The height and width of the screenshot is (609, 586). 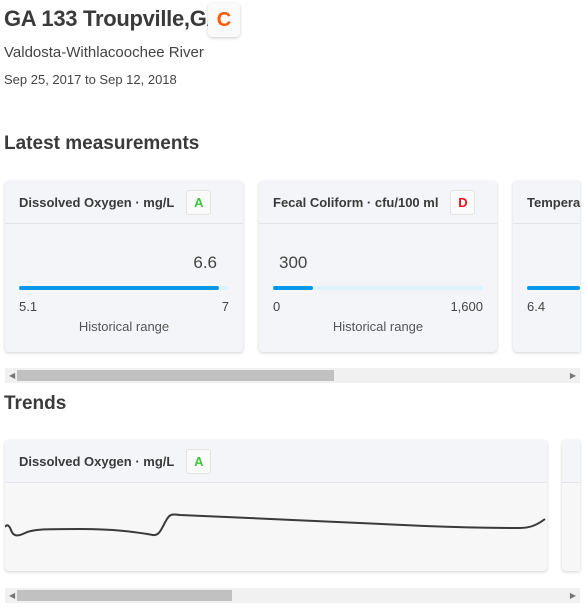 What do you see at coordinates (90, 79) in the screenshot?
I see `date-range: Sep 25, 2017 to Sep 12, 2018` at bounding box center [90, 79].